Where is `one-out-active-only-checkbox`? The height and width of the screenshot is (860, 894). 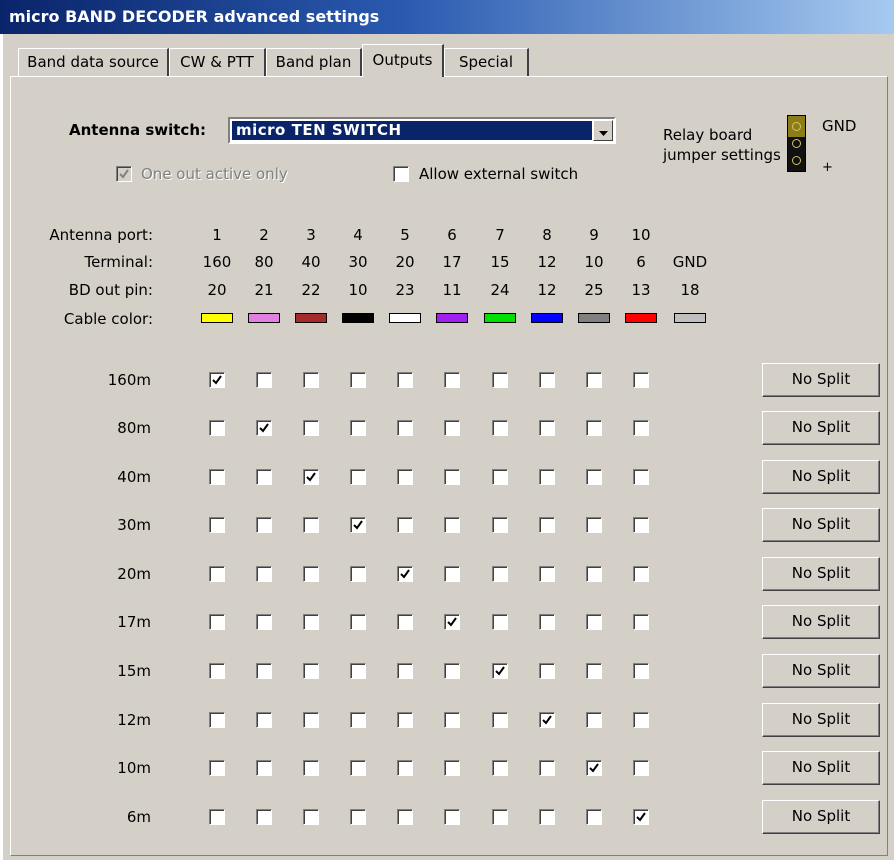 one-out-active-only-checkbox is located at coordinates (124, 174).